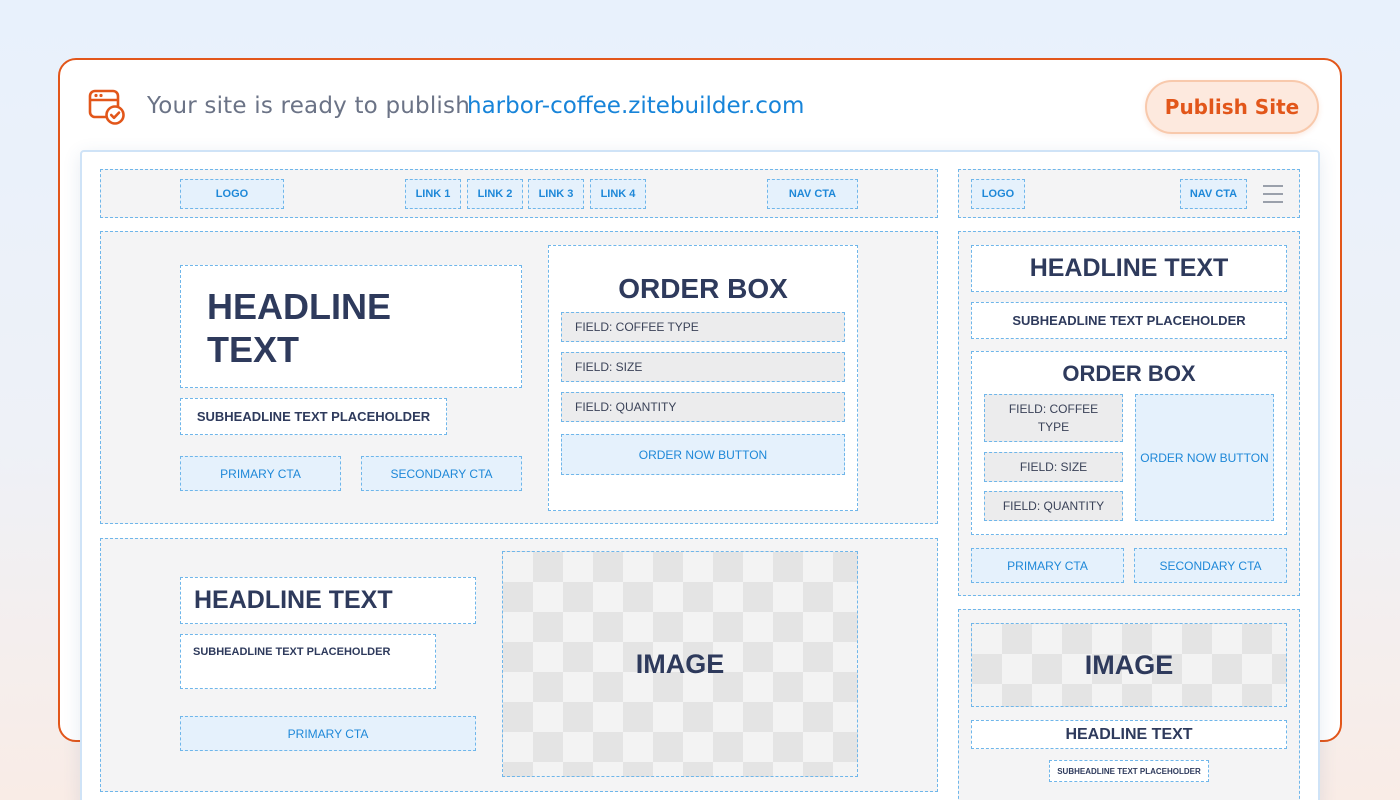  Describe the element at coordinates (1053, 409) in the screenshot. I see `mobile-field-coffee-type-line-1: FIELD: COFFEE` at that location.